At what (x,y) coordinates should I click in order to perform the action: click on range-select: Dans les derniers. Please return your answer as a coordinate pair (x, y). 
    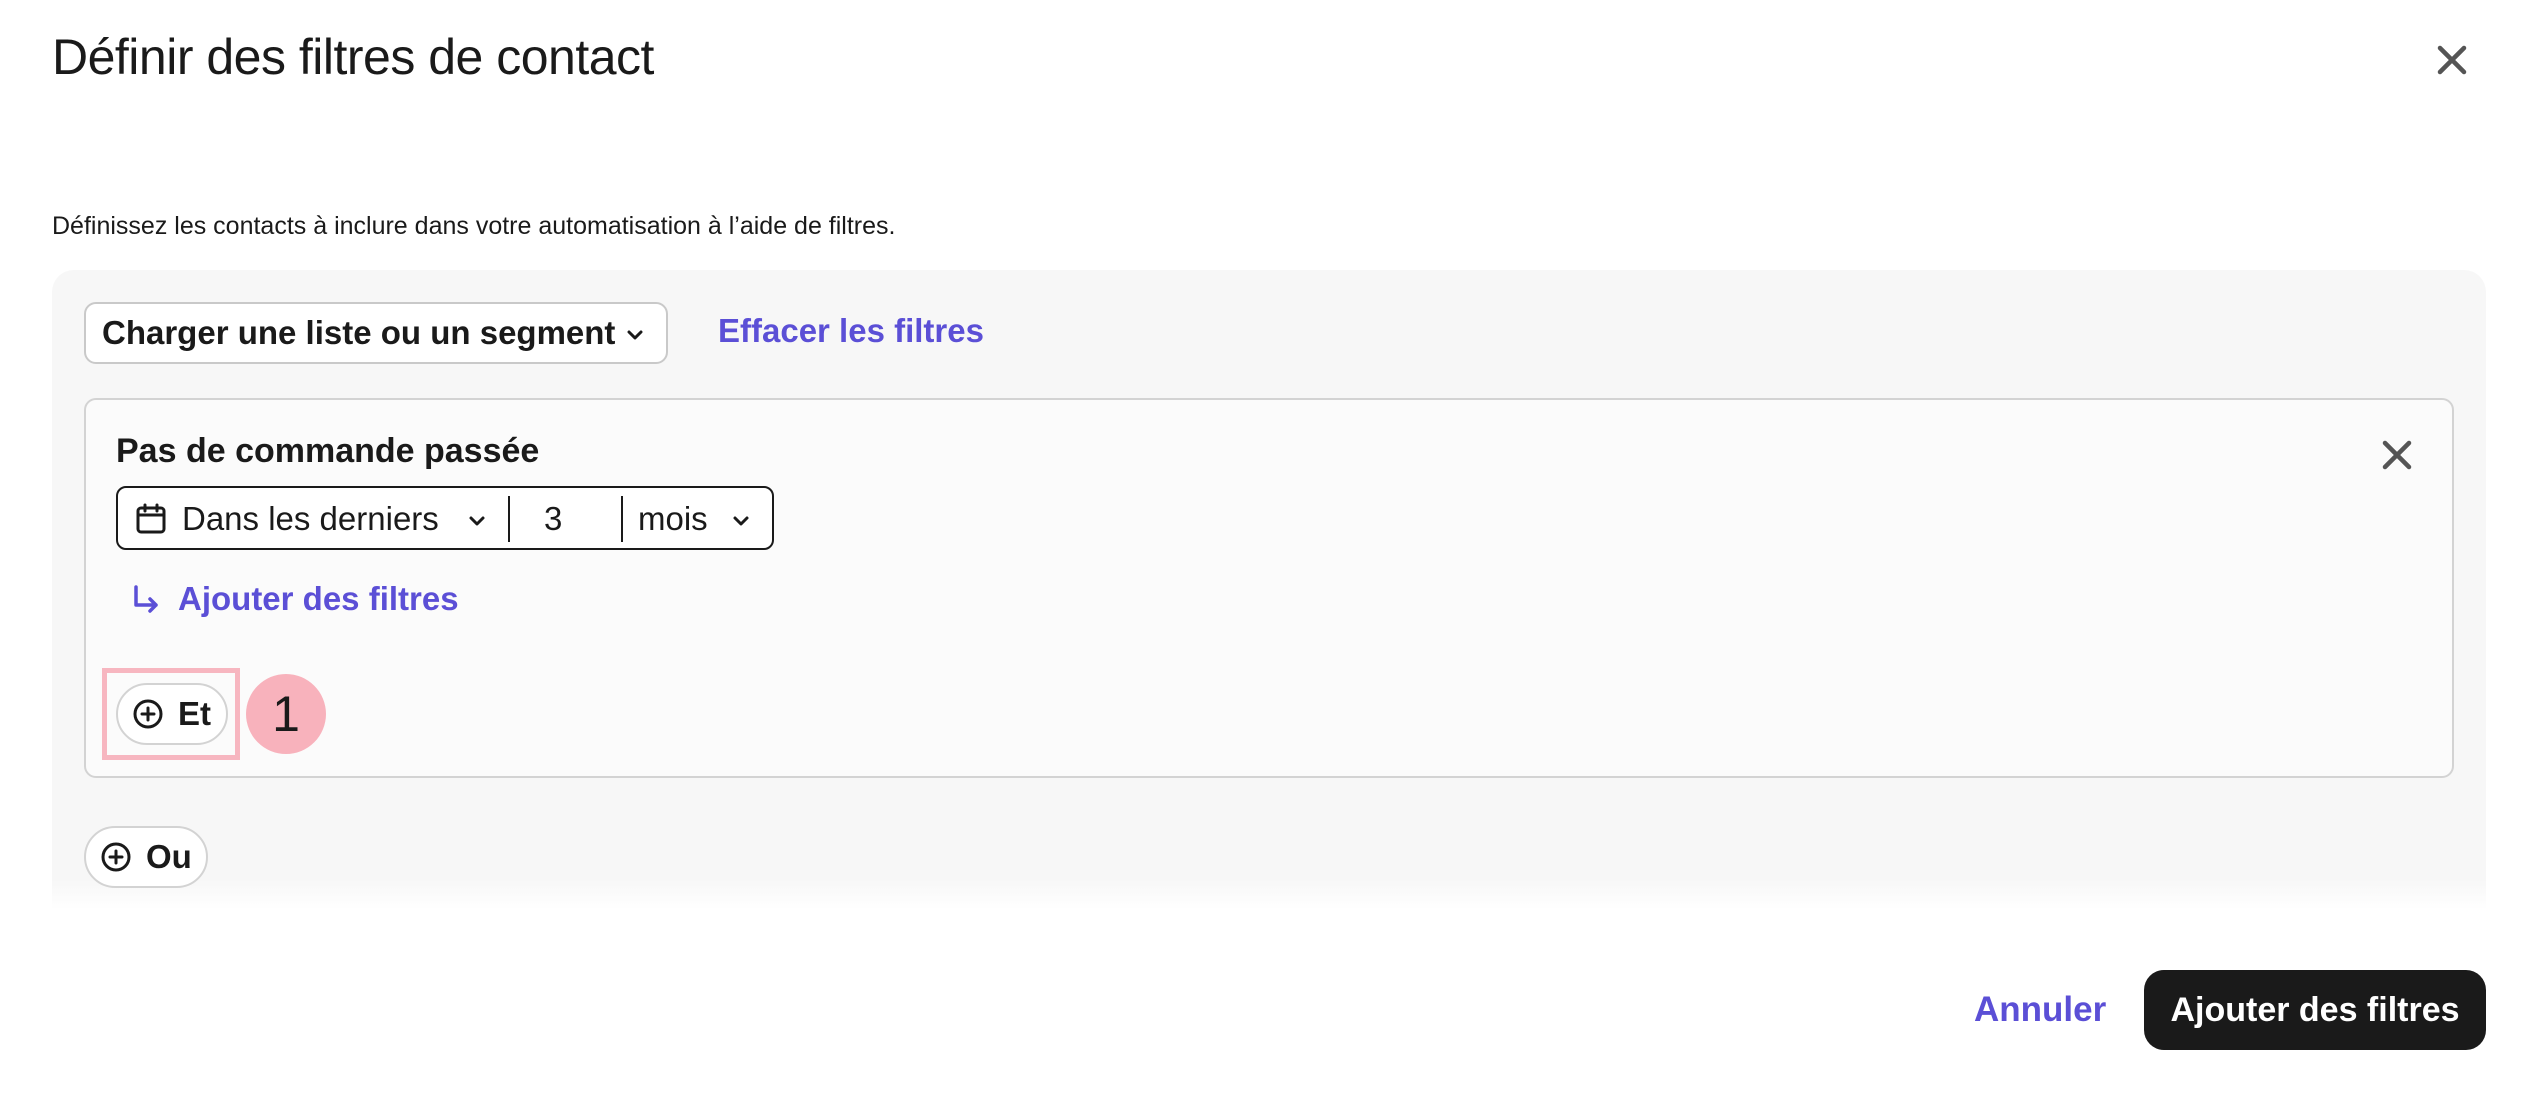
    Looking at the image, I should click on (310, 519).